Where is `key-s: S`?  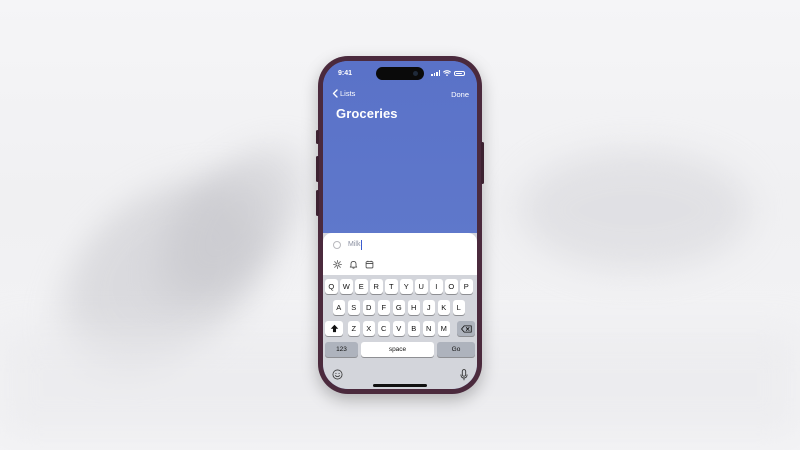
key-s: S is located at coordinates (353, 307).